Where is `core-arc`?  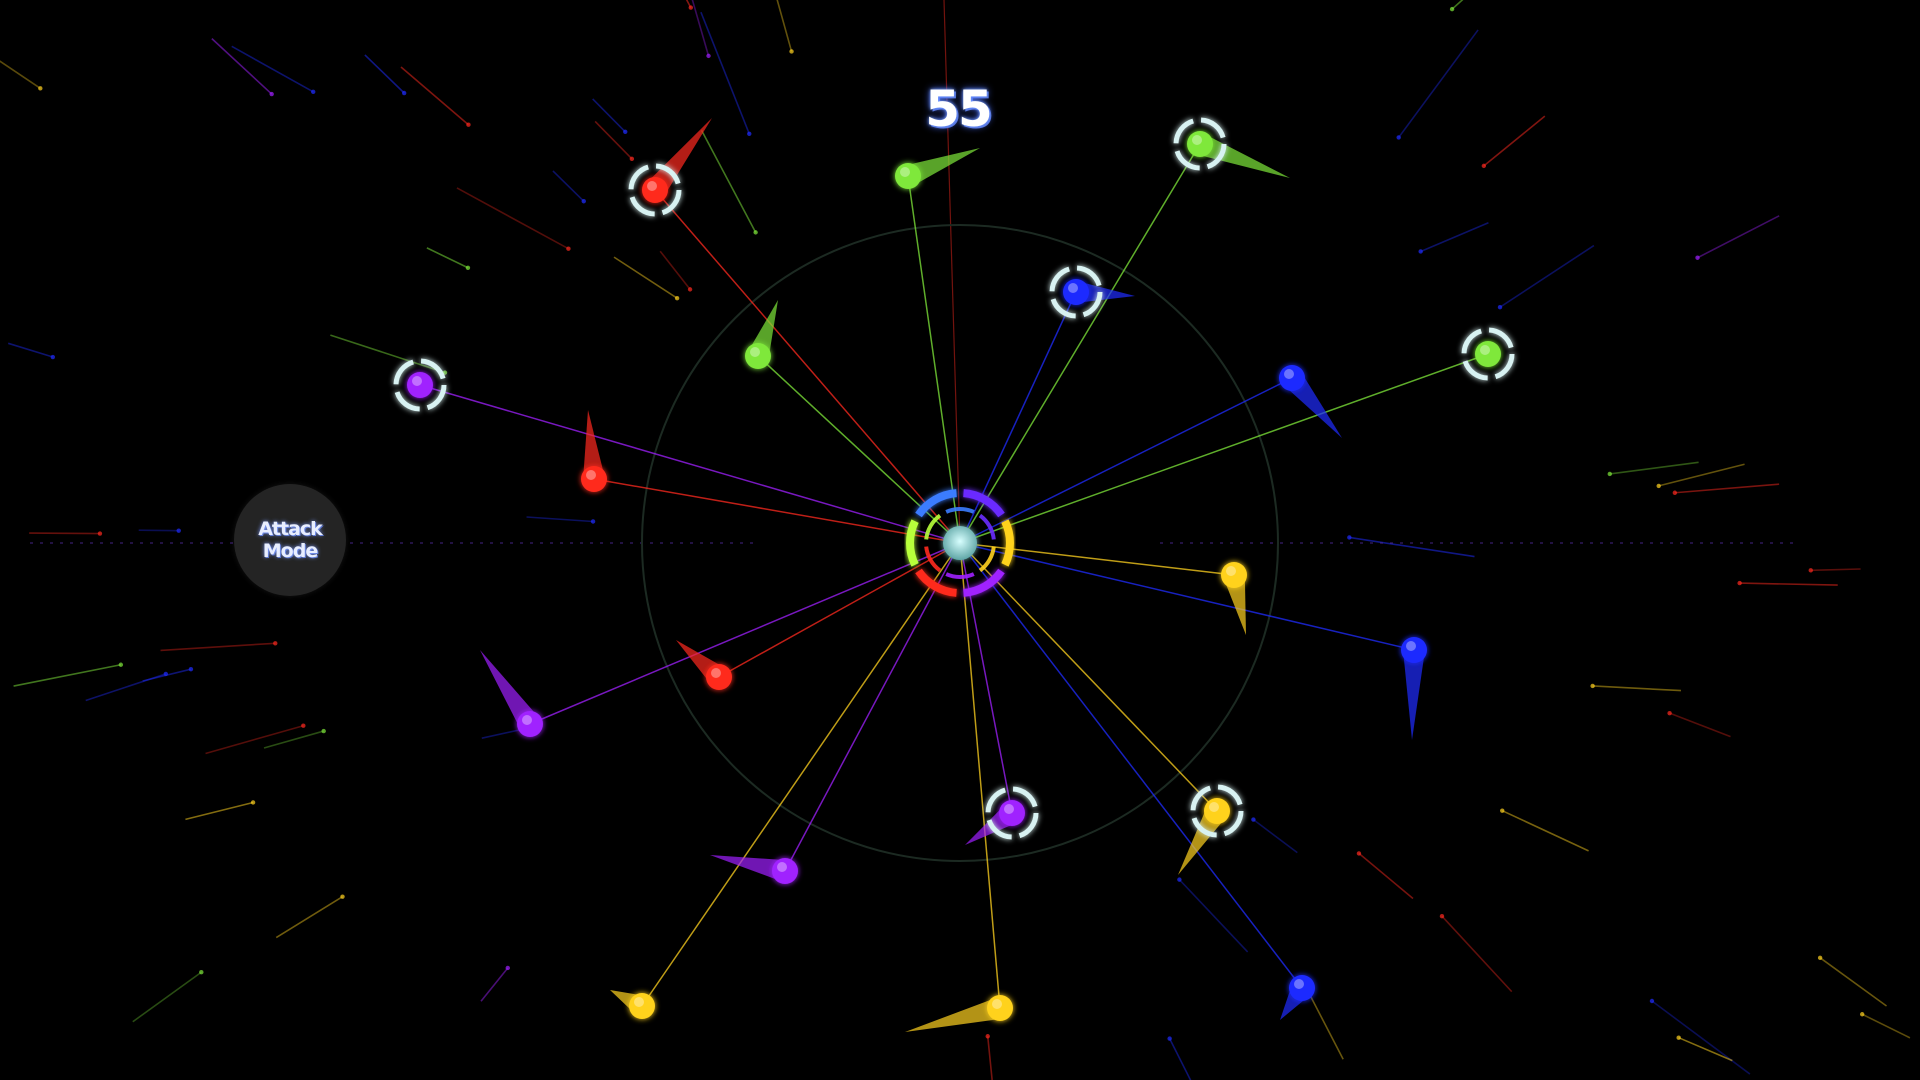
core-arc is located at coordinates (912, 543).